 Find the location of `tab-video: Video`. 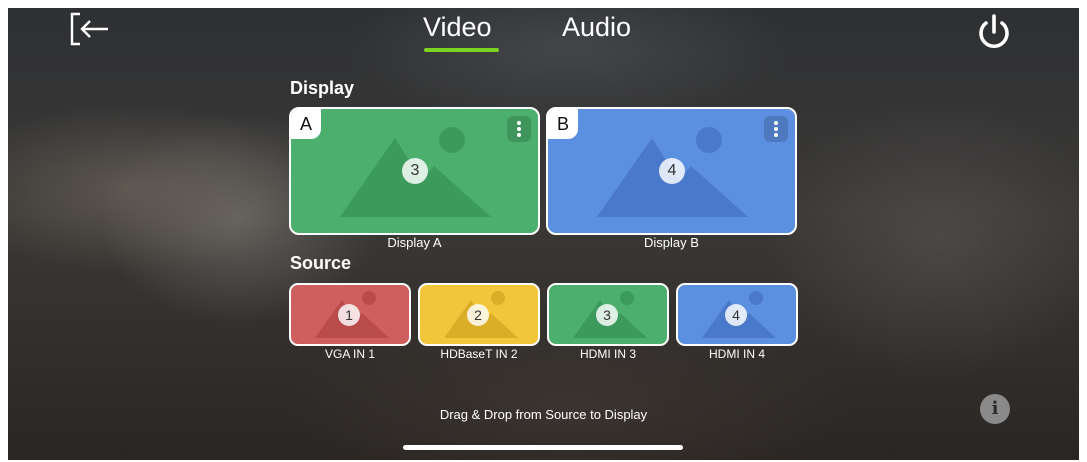

tab-video: Video is located at coordinates (457, 27).